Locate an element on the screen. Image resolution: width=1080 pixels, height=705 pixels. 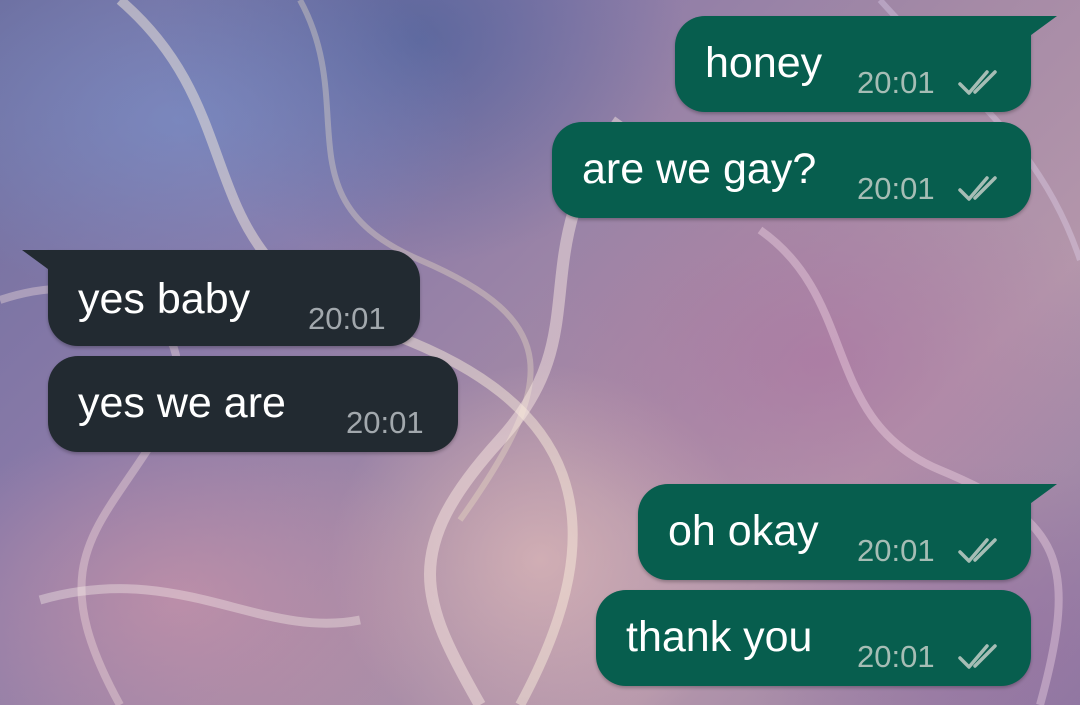
message-bubble-outgoing: are we gay? 20:01 is located at coordinates (791, 170).